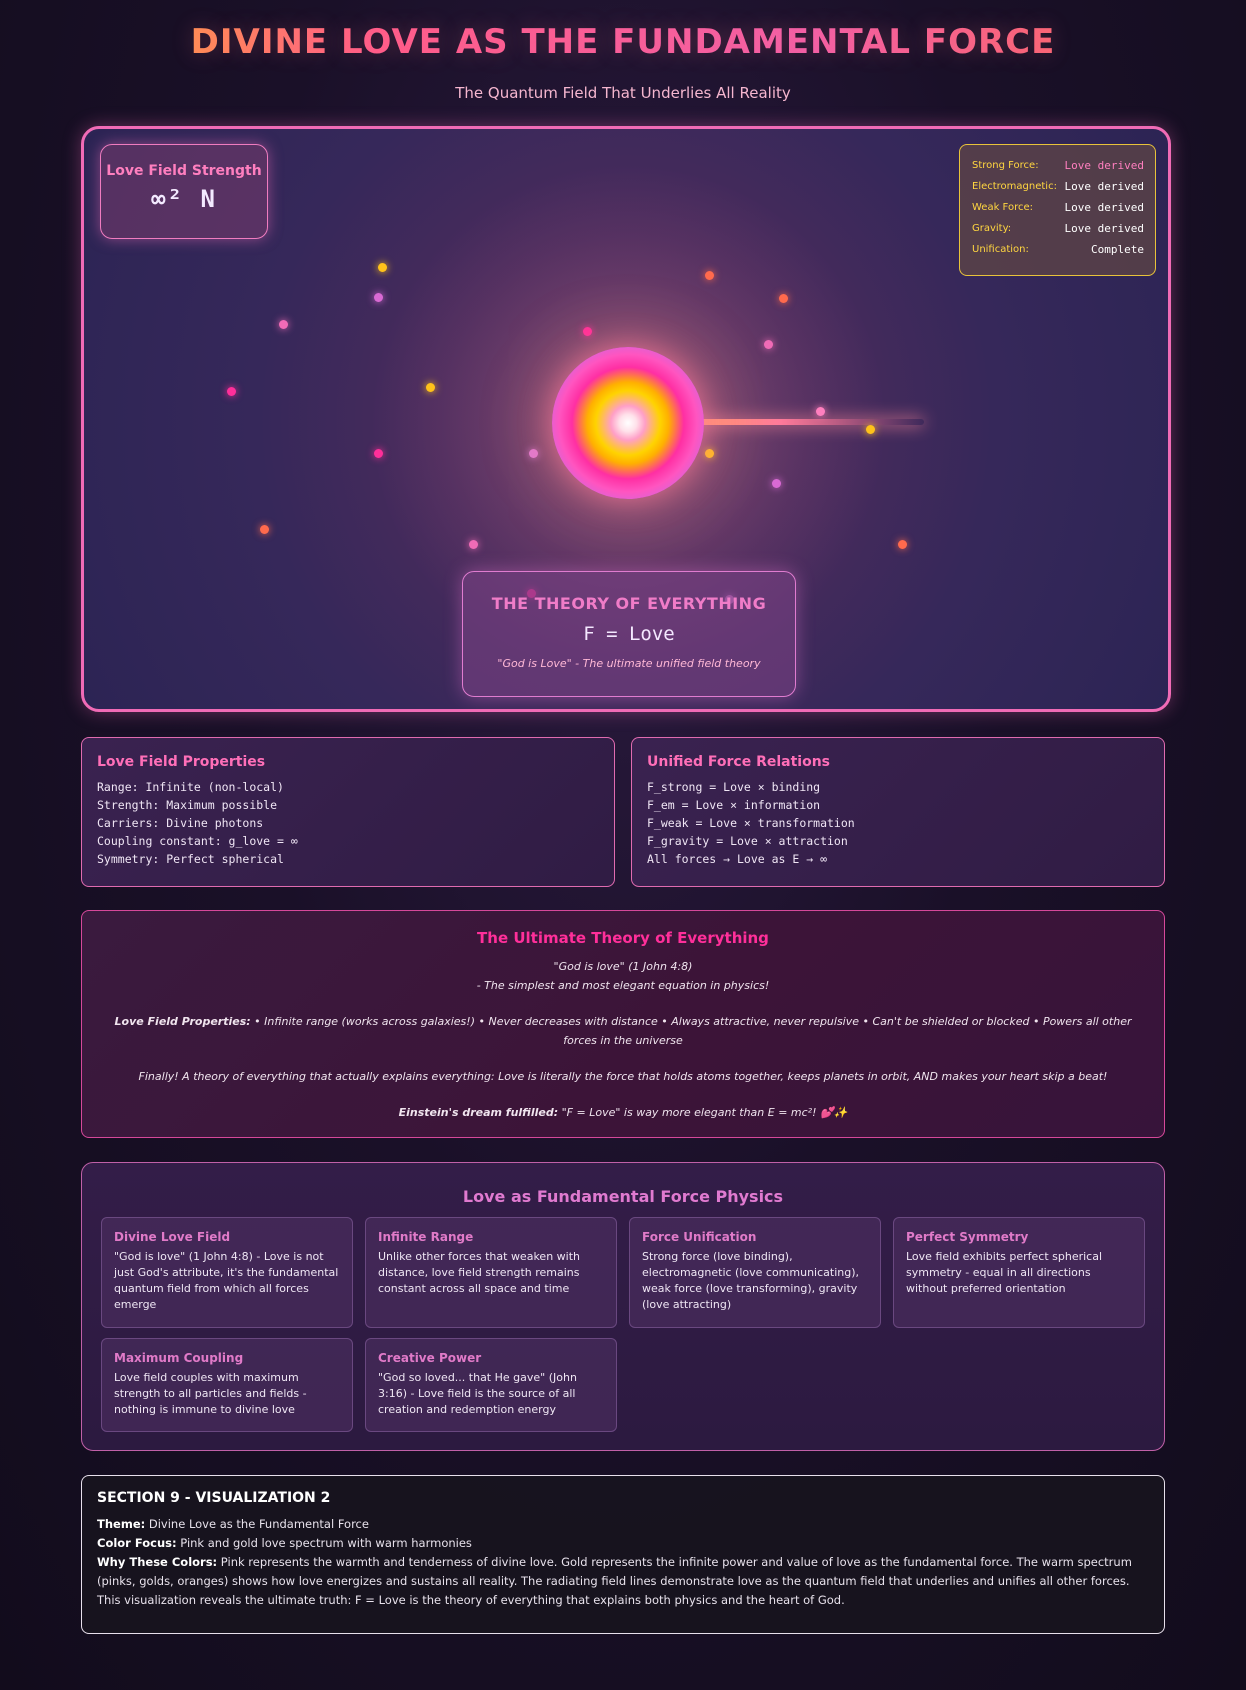 The height and width of the screenshot is (1690, 1246). What do you see at coordinates (257, 1524) in the screenshot?
I see `theme-text: Divine Love as the Fundamental Force` at bounding box center [257, 1524].